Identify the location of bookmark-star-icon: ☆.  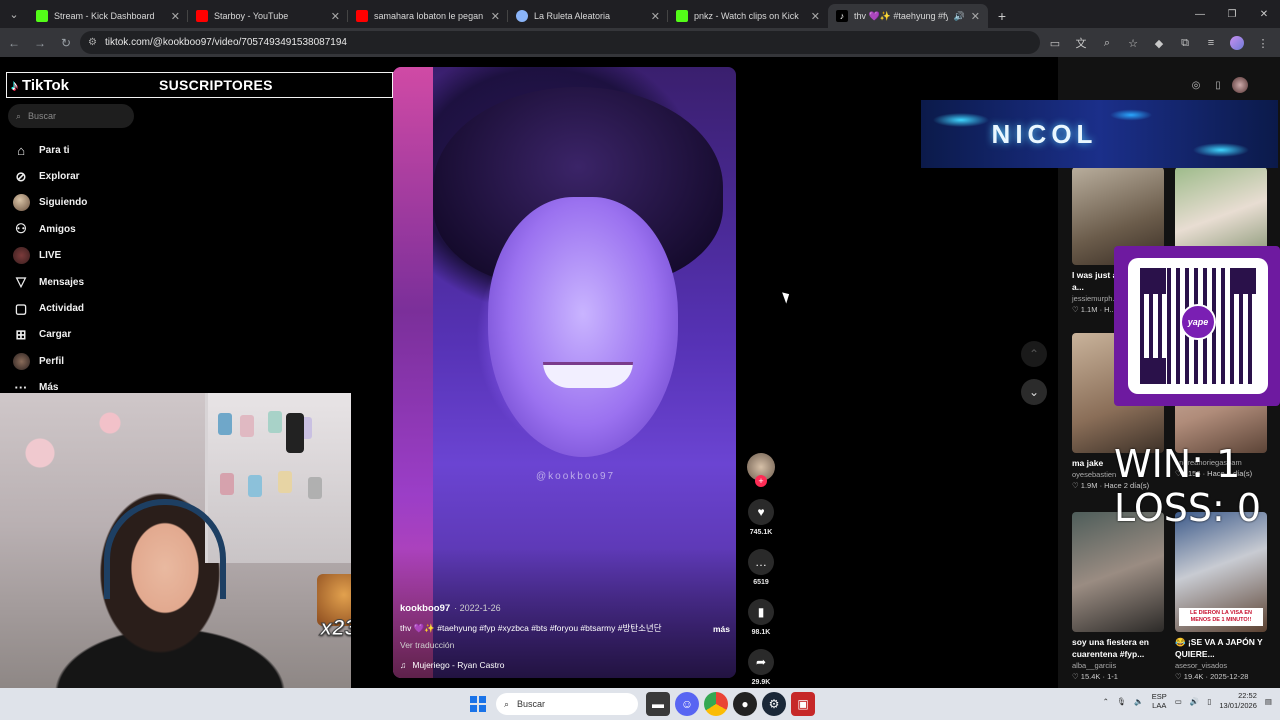
(1133, 43).